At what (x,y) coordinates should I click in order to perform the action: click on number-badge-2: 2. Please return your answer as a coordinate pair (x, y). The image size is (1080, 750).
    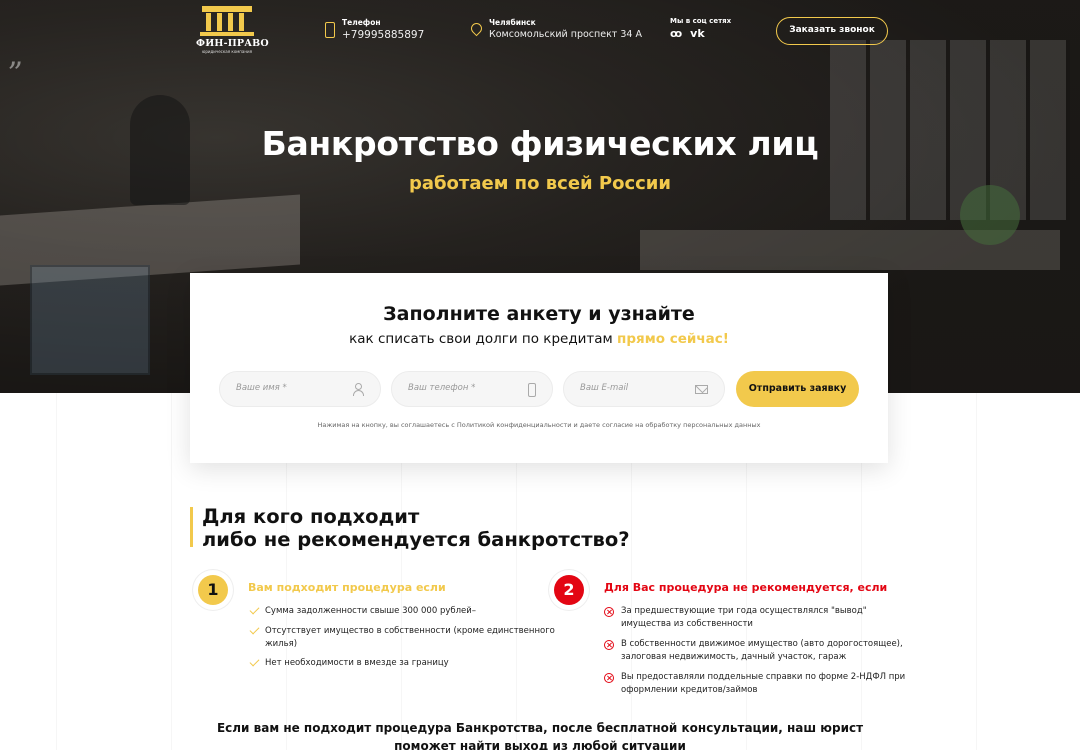
    Looking at the image, I should click on (569, 590).